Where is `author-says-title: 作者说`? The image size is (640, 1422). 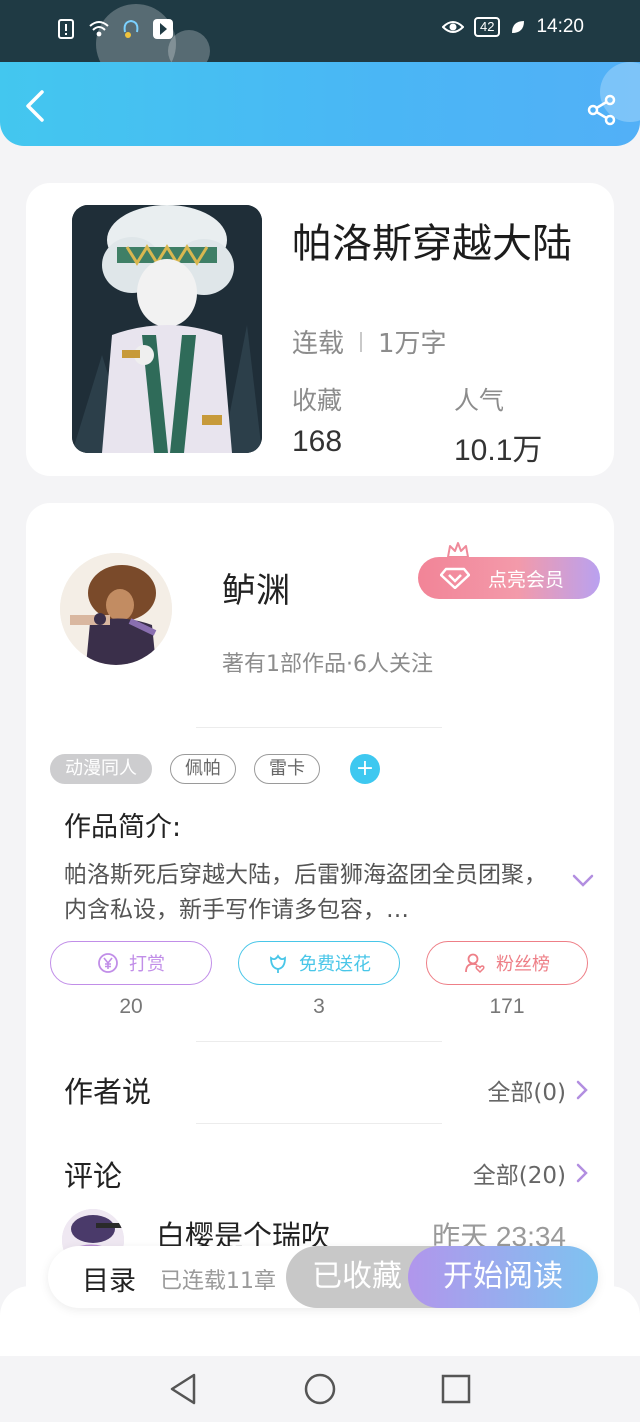 author-says-title: 作者说 is located at coordinates (108, 1092).